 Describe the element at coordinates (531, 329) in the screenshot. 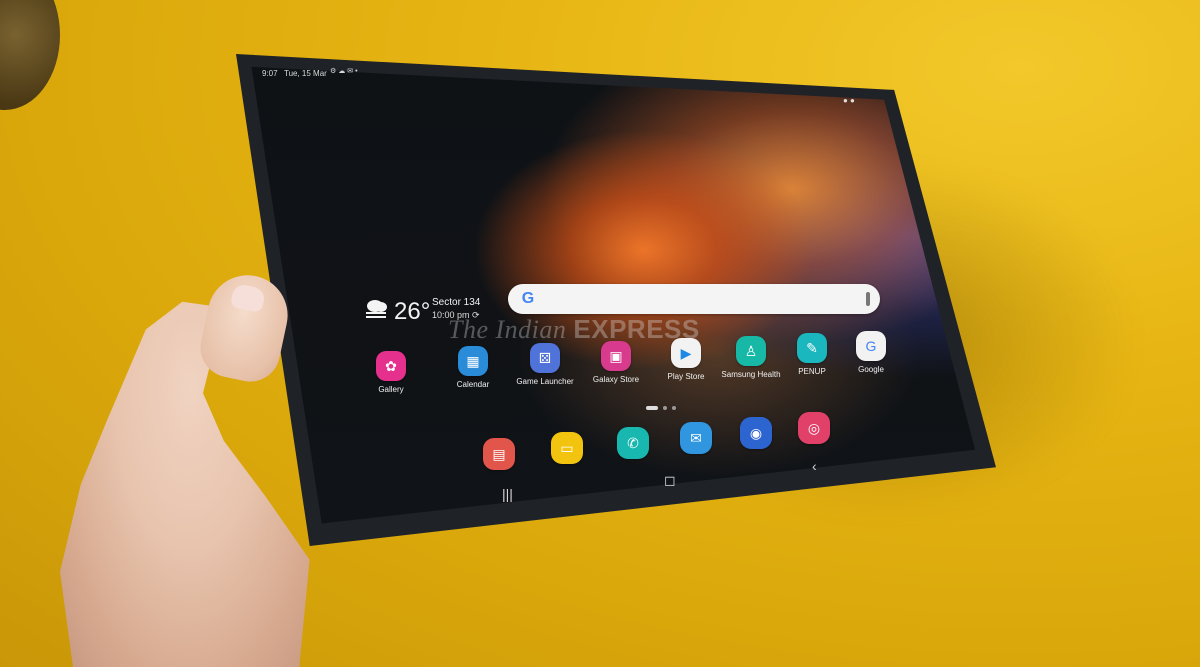

I see `watermark-middle: Indian` at that location.